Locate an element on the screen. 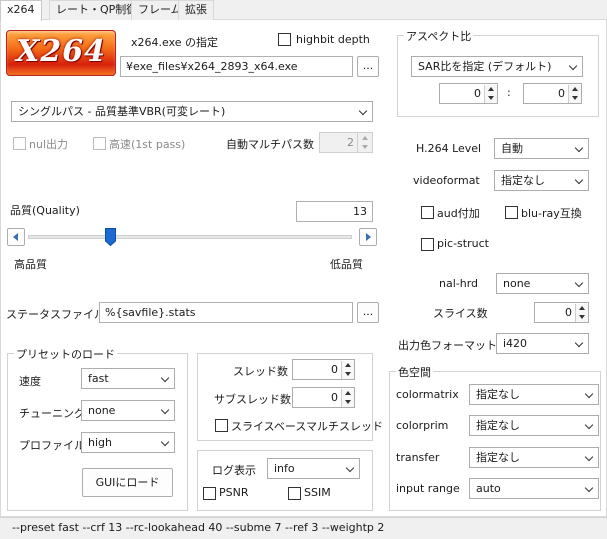 This screenshot has height=539, width=607. threads-value: 0 is located at coordinates (334, 369).